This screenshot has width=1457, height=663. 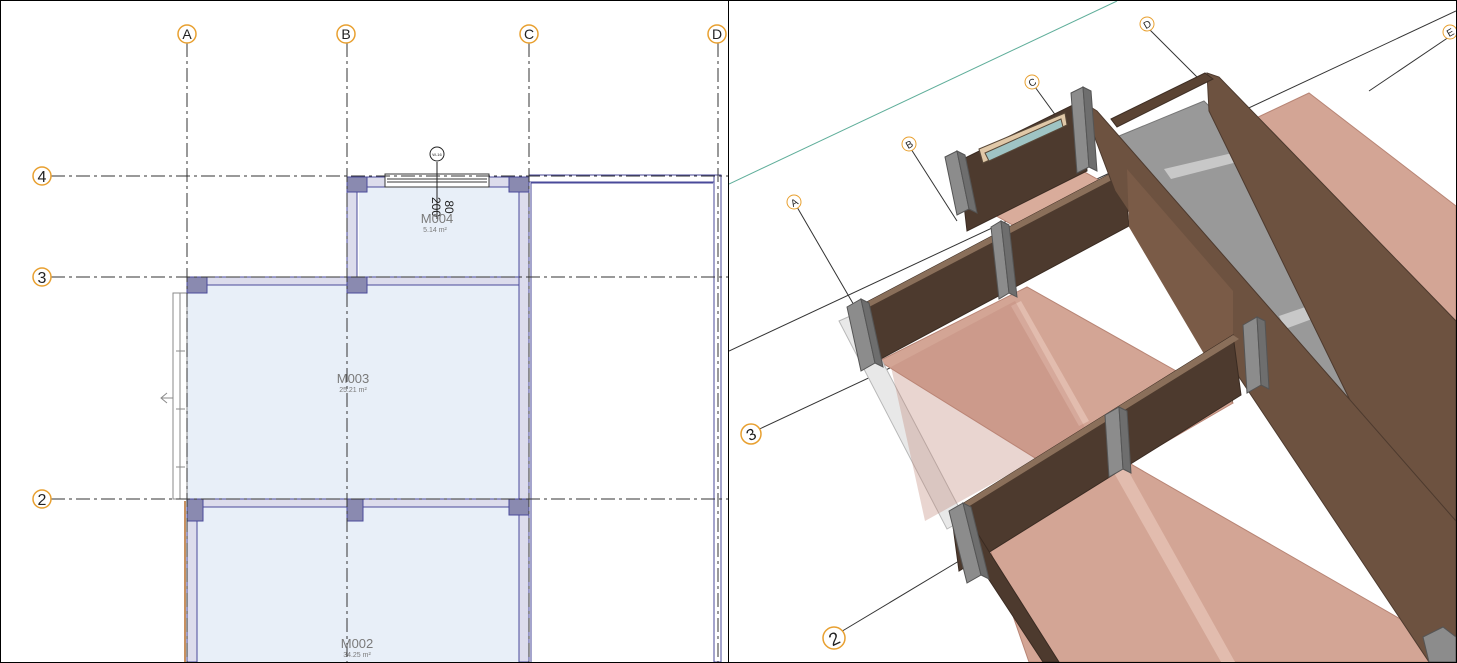 I want to click on window-tag-label: W-16, so click(x=437, y=154).